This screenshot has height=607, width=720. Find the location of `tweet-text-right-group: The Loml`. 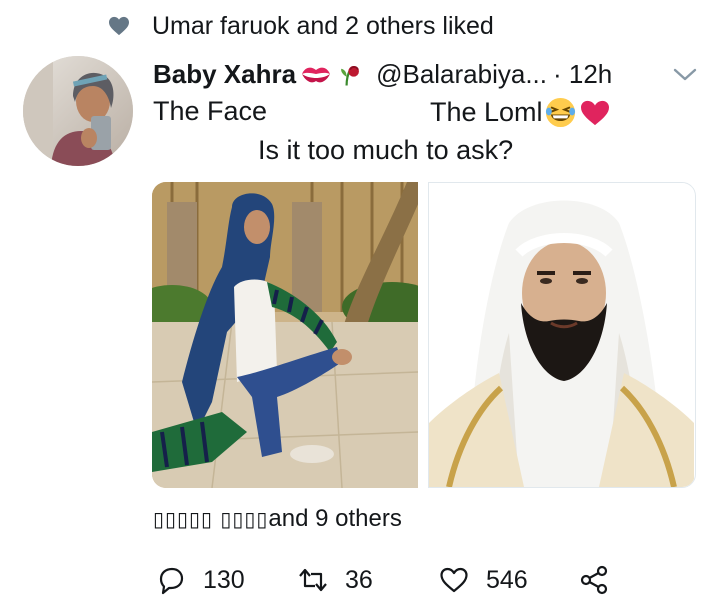

tweet-text-right-group: The Loml is located at coordinates (520, 112).